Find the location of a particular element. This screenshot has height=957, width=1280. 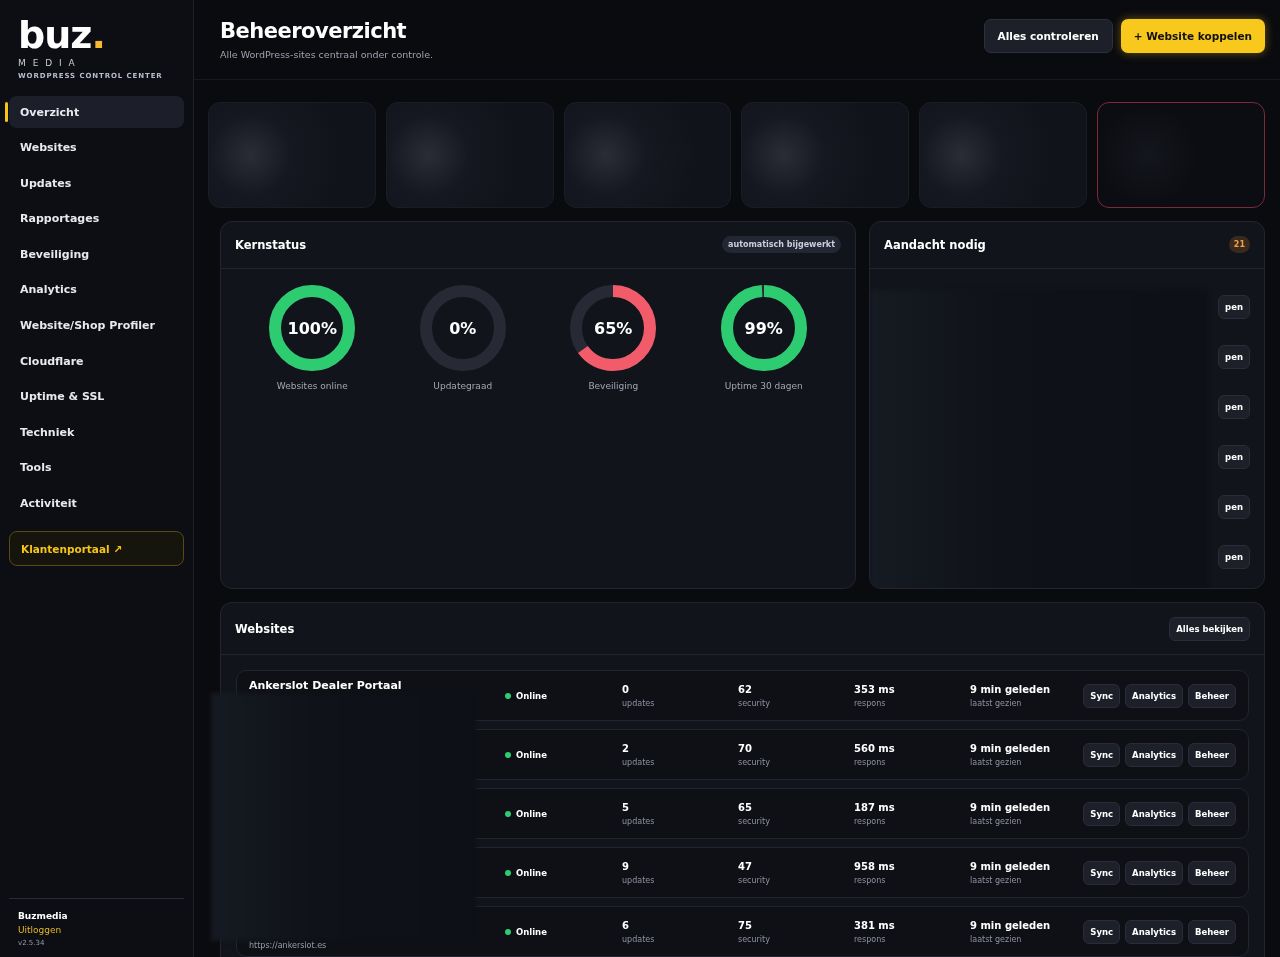

metric-value: 9 is located at coordinates (626, 866).